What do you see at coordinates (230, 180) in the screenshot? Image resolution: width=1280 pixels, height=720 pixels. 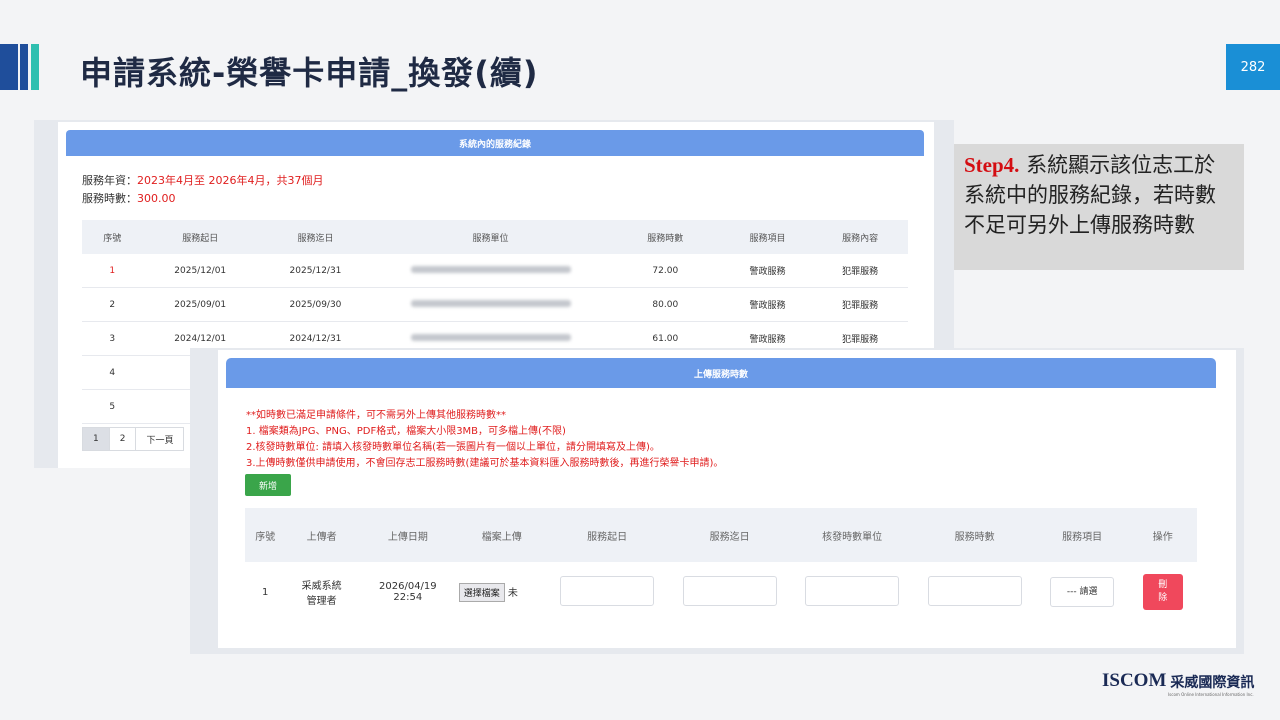 I see `service-years-value: 2023年4月至 2026年4月，共37個月` at bounding box center [230, 180].